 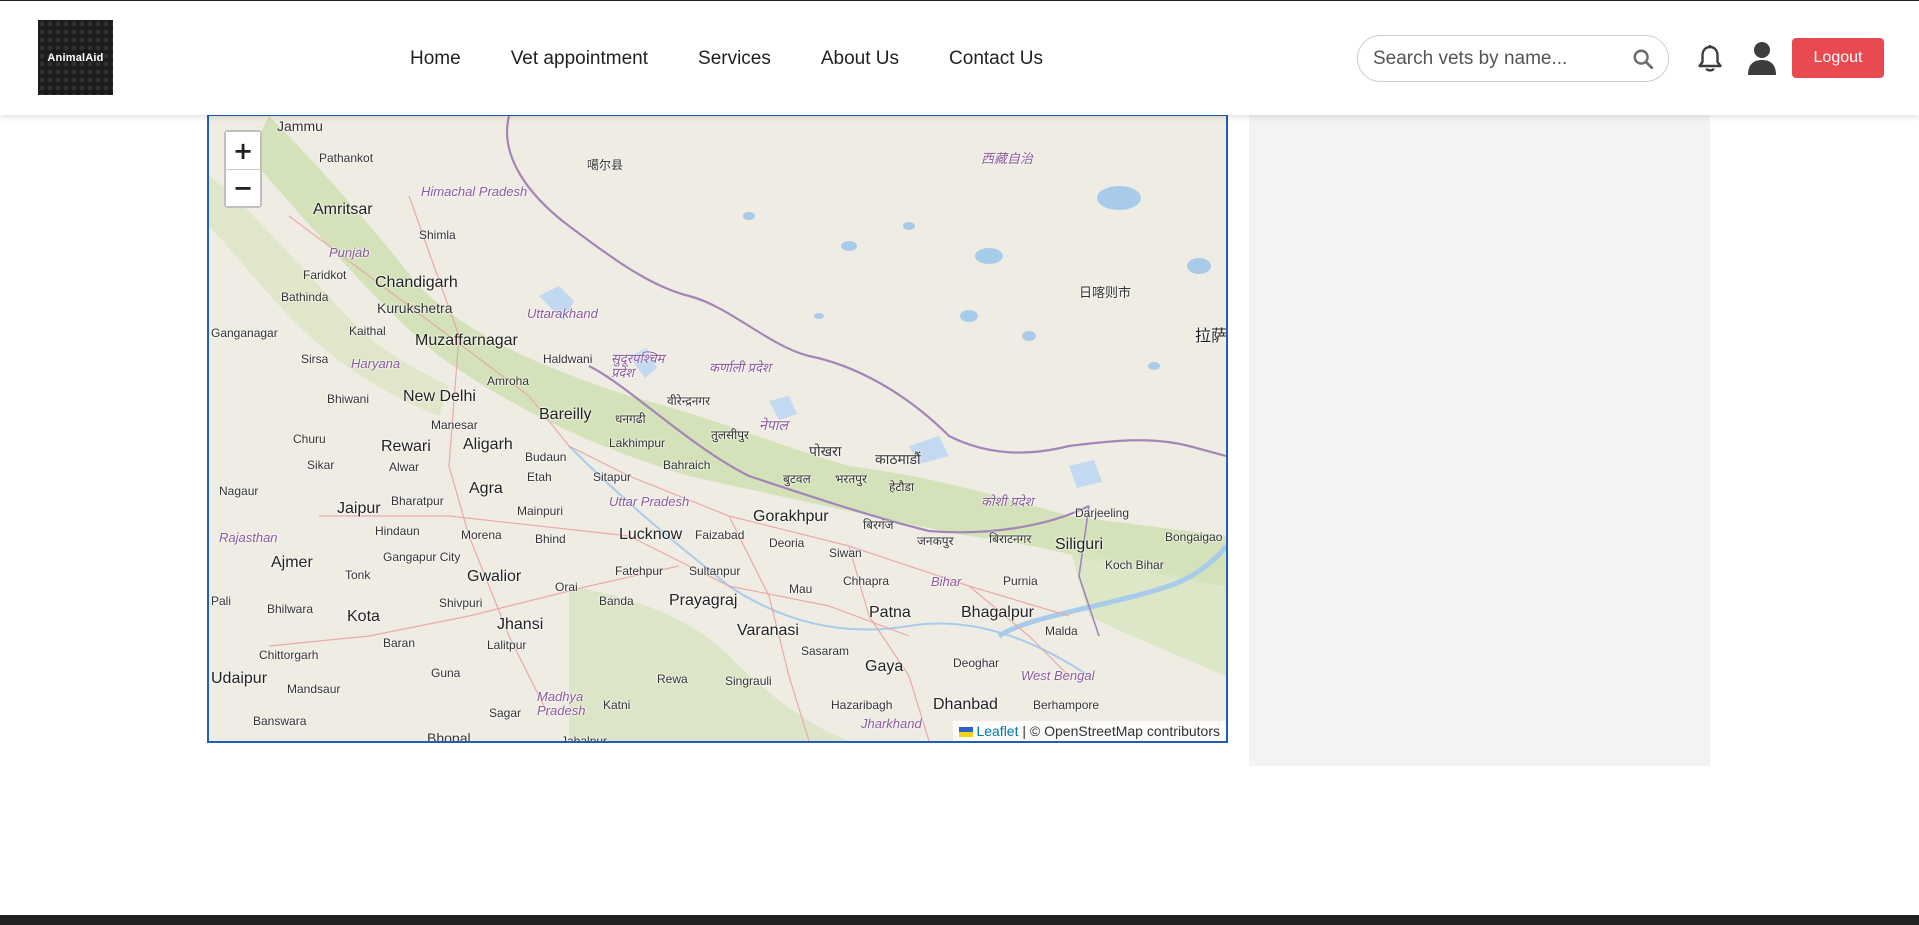 I want to click on map-label: Pathankot, so click(x=346, y=158).